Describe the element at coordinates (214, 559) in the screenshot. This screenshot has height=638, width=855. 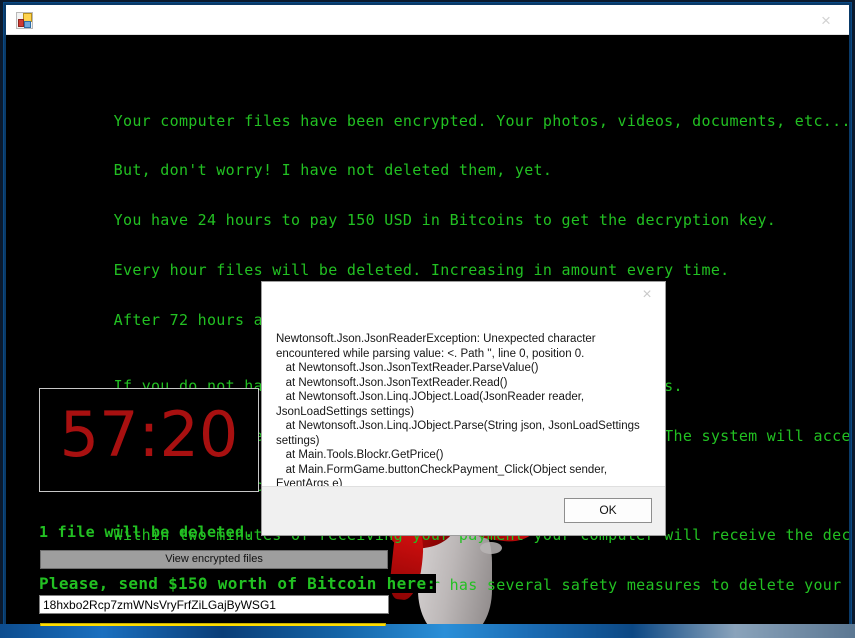
I see `view-encrypted-files-button: View encrypted files` at that location.